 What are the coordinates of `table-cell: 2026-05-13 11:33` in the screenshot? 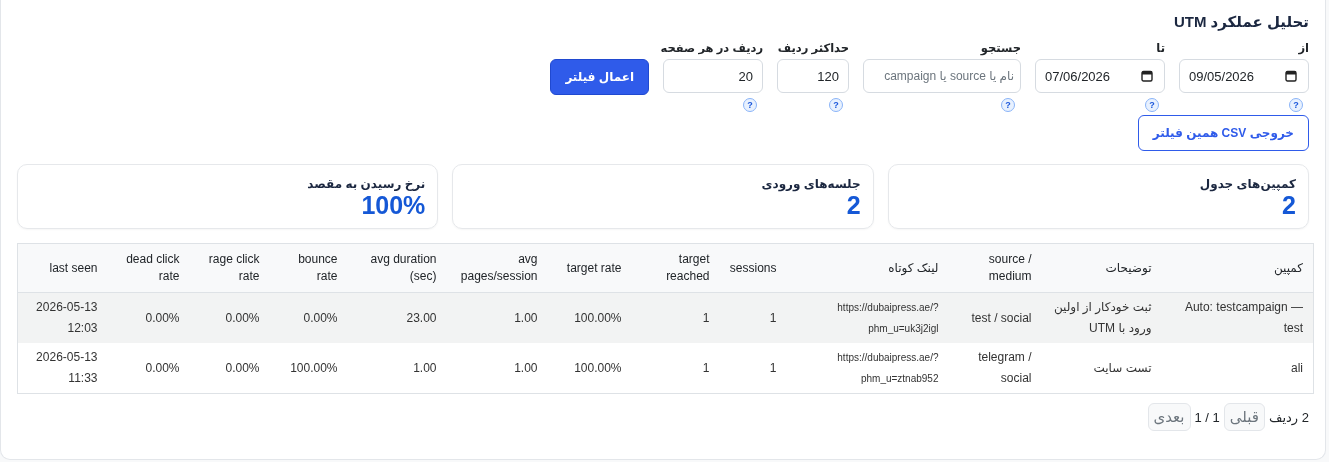 It's located at (62, 368).